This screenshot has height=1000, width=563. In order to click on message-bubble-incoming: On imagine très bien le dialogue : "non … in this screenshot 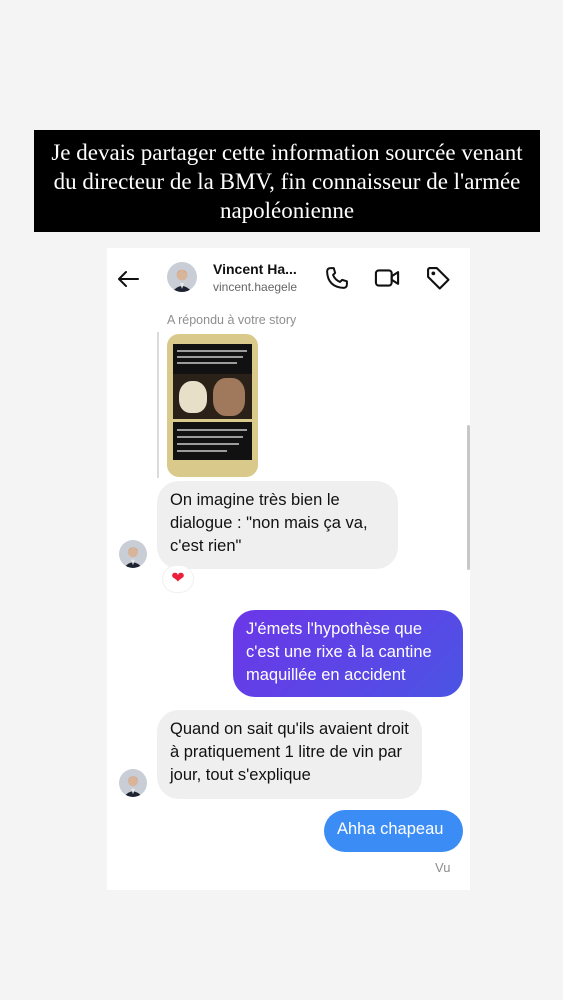, I will do `click(277, 525)`.